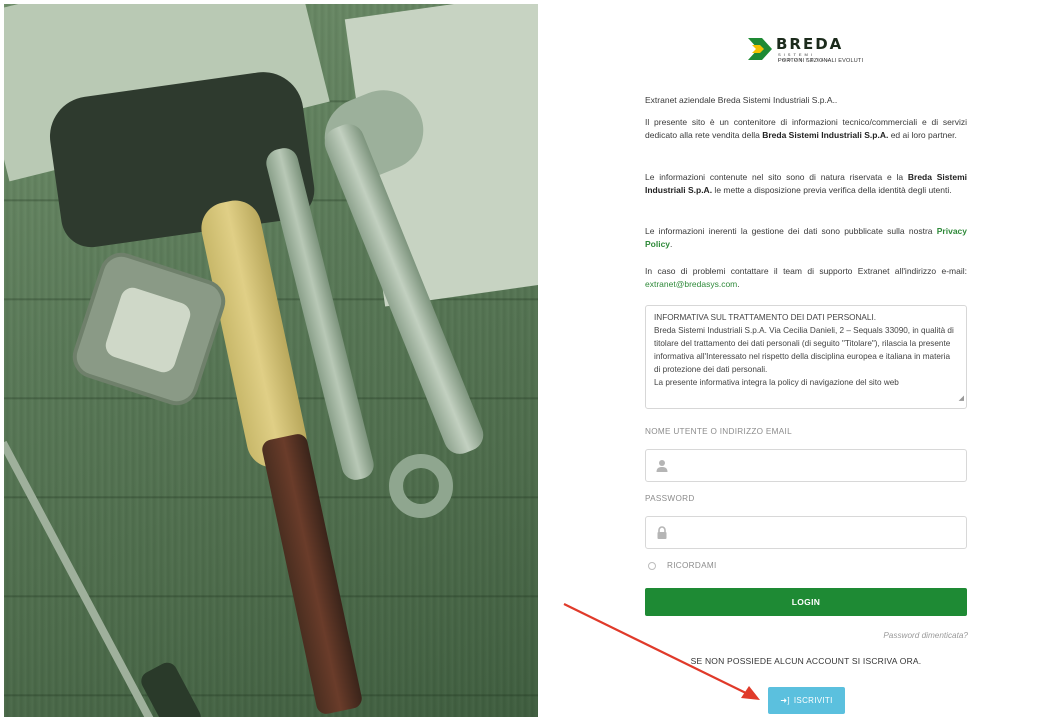  What do you see at coordinates (816, 533) in the screenshot?
I see `password-input` at bounding box center [816, 533].